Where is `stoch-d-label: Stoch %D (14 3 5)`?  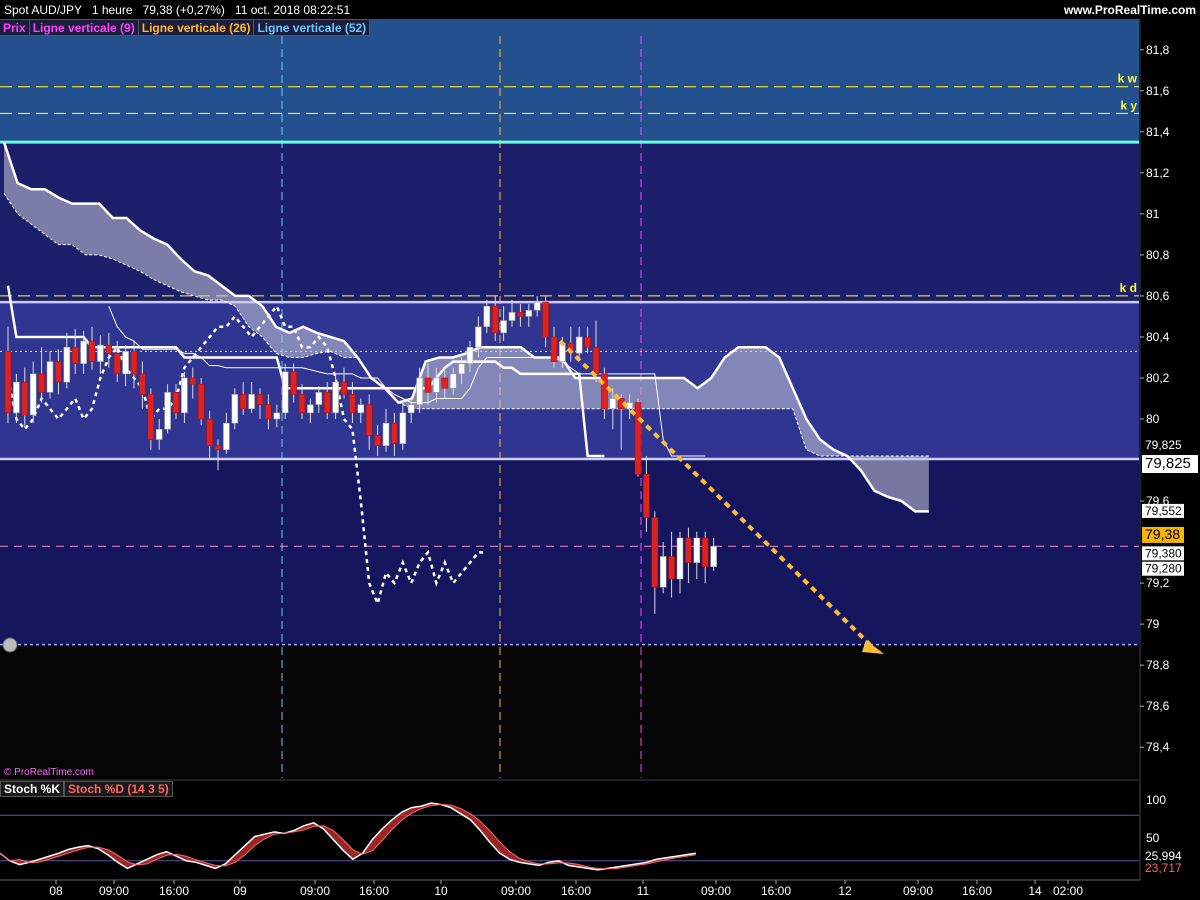 stoch-d-label: Stoch %D (14 3 5) is located at coordinates (118, 789).